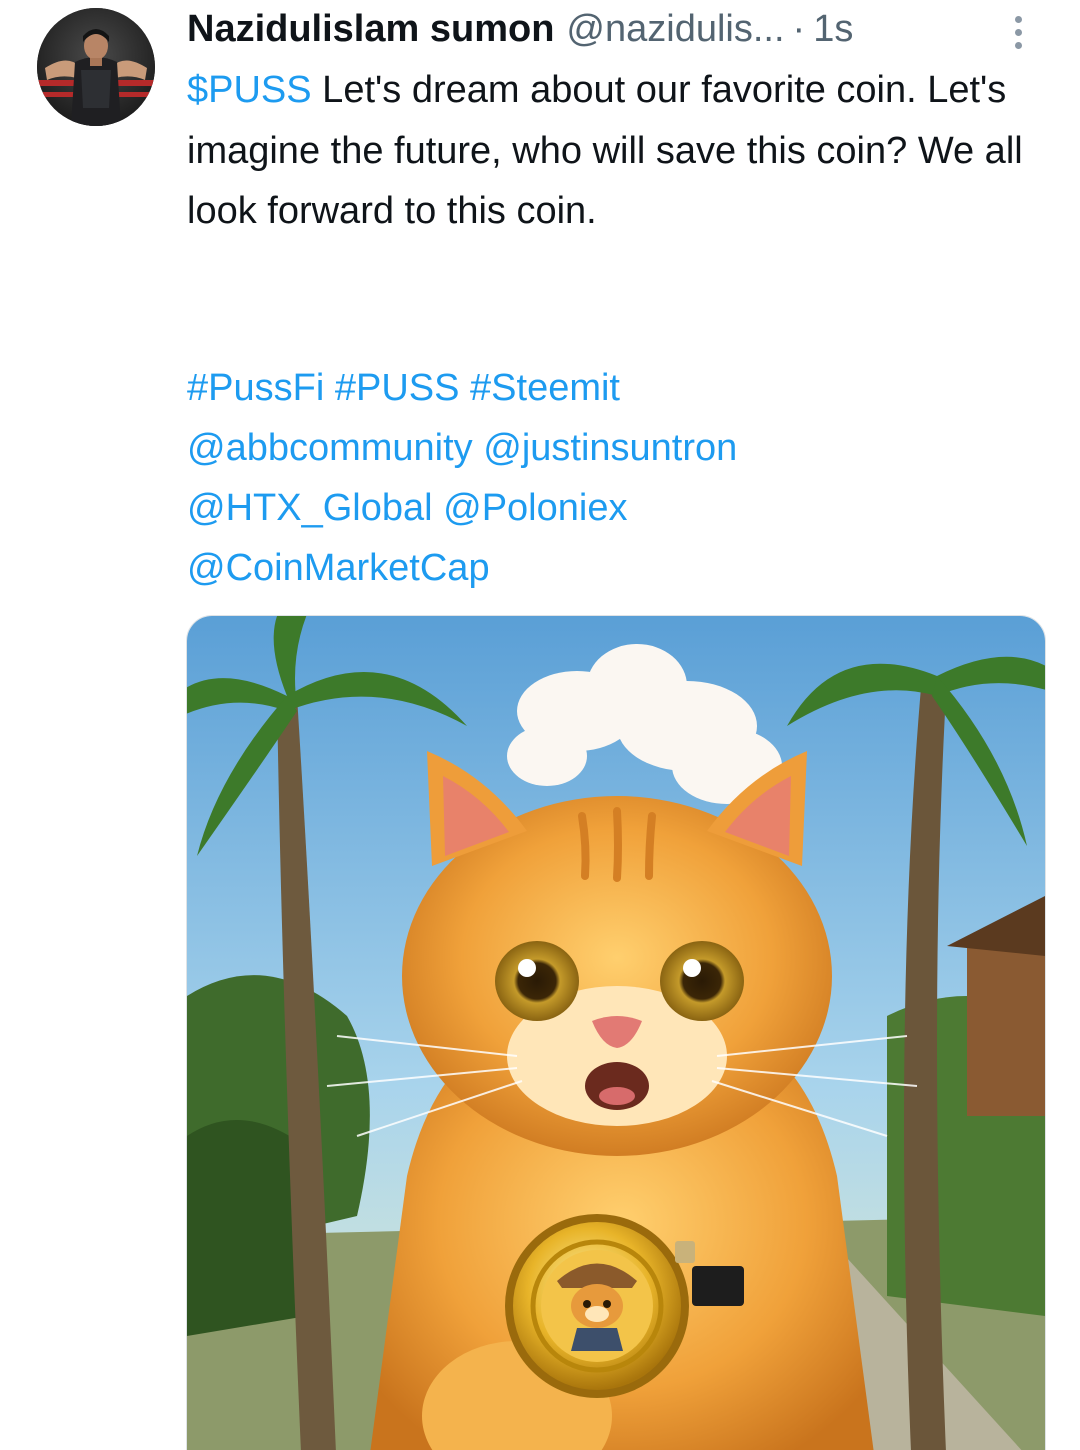 The image size is (1080, 1450). What do you see at coordinates (833, 29) in the screenshot?
I see `timestamp: 1s` at bounding box center [833, 29].